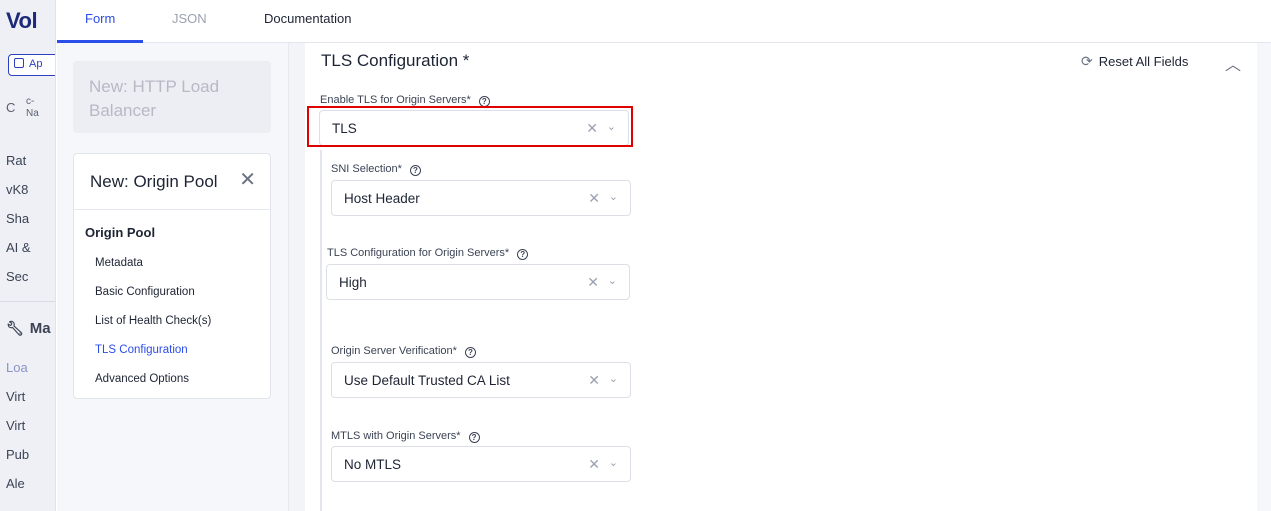 The image size is (1271, 511). Describe the element at coordinates (36, 64) in the screenshot. I see `app-switcher-label: Ap` at that location.